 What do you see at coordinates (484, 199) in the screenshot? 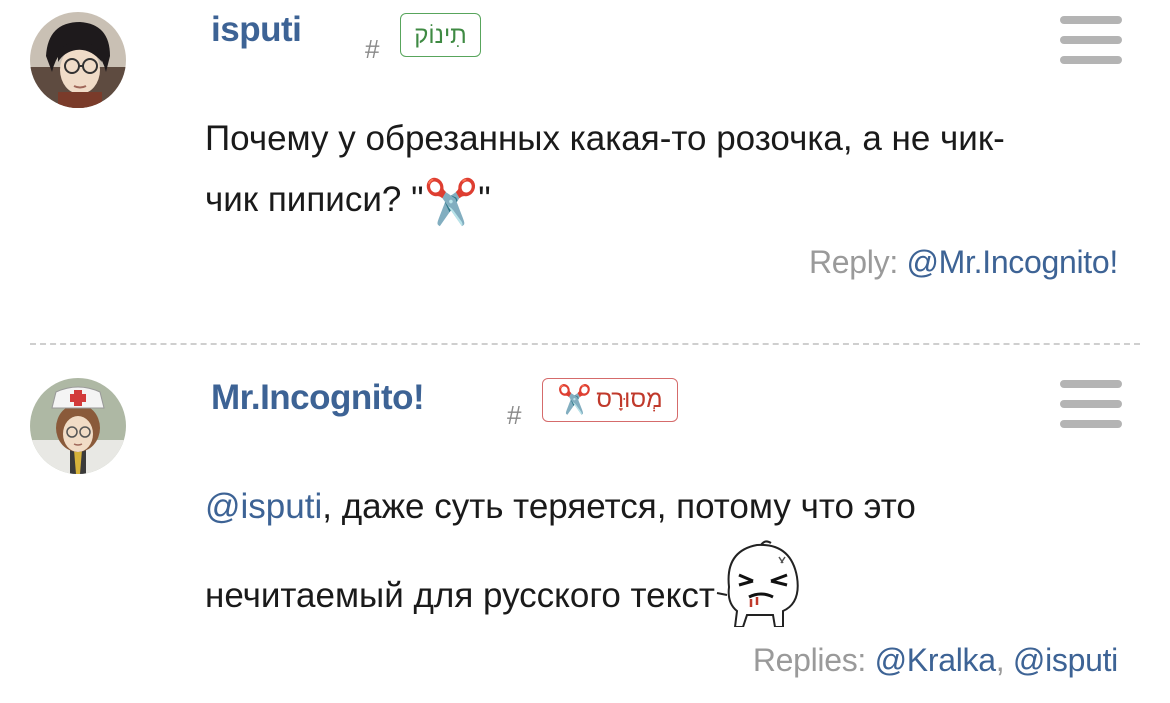
I see `comment-text: "` at bounding box center [484, 199].